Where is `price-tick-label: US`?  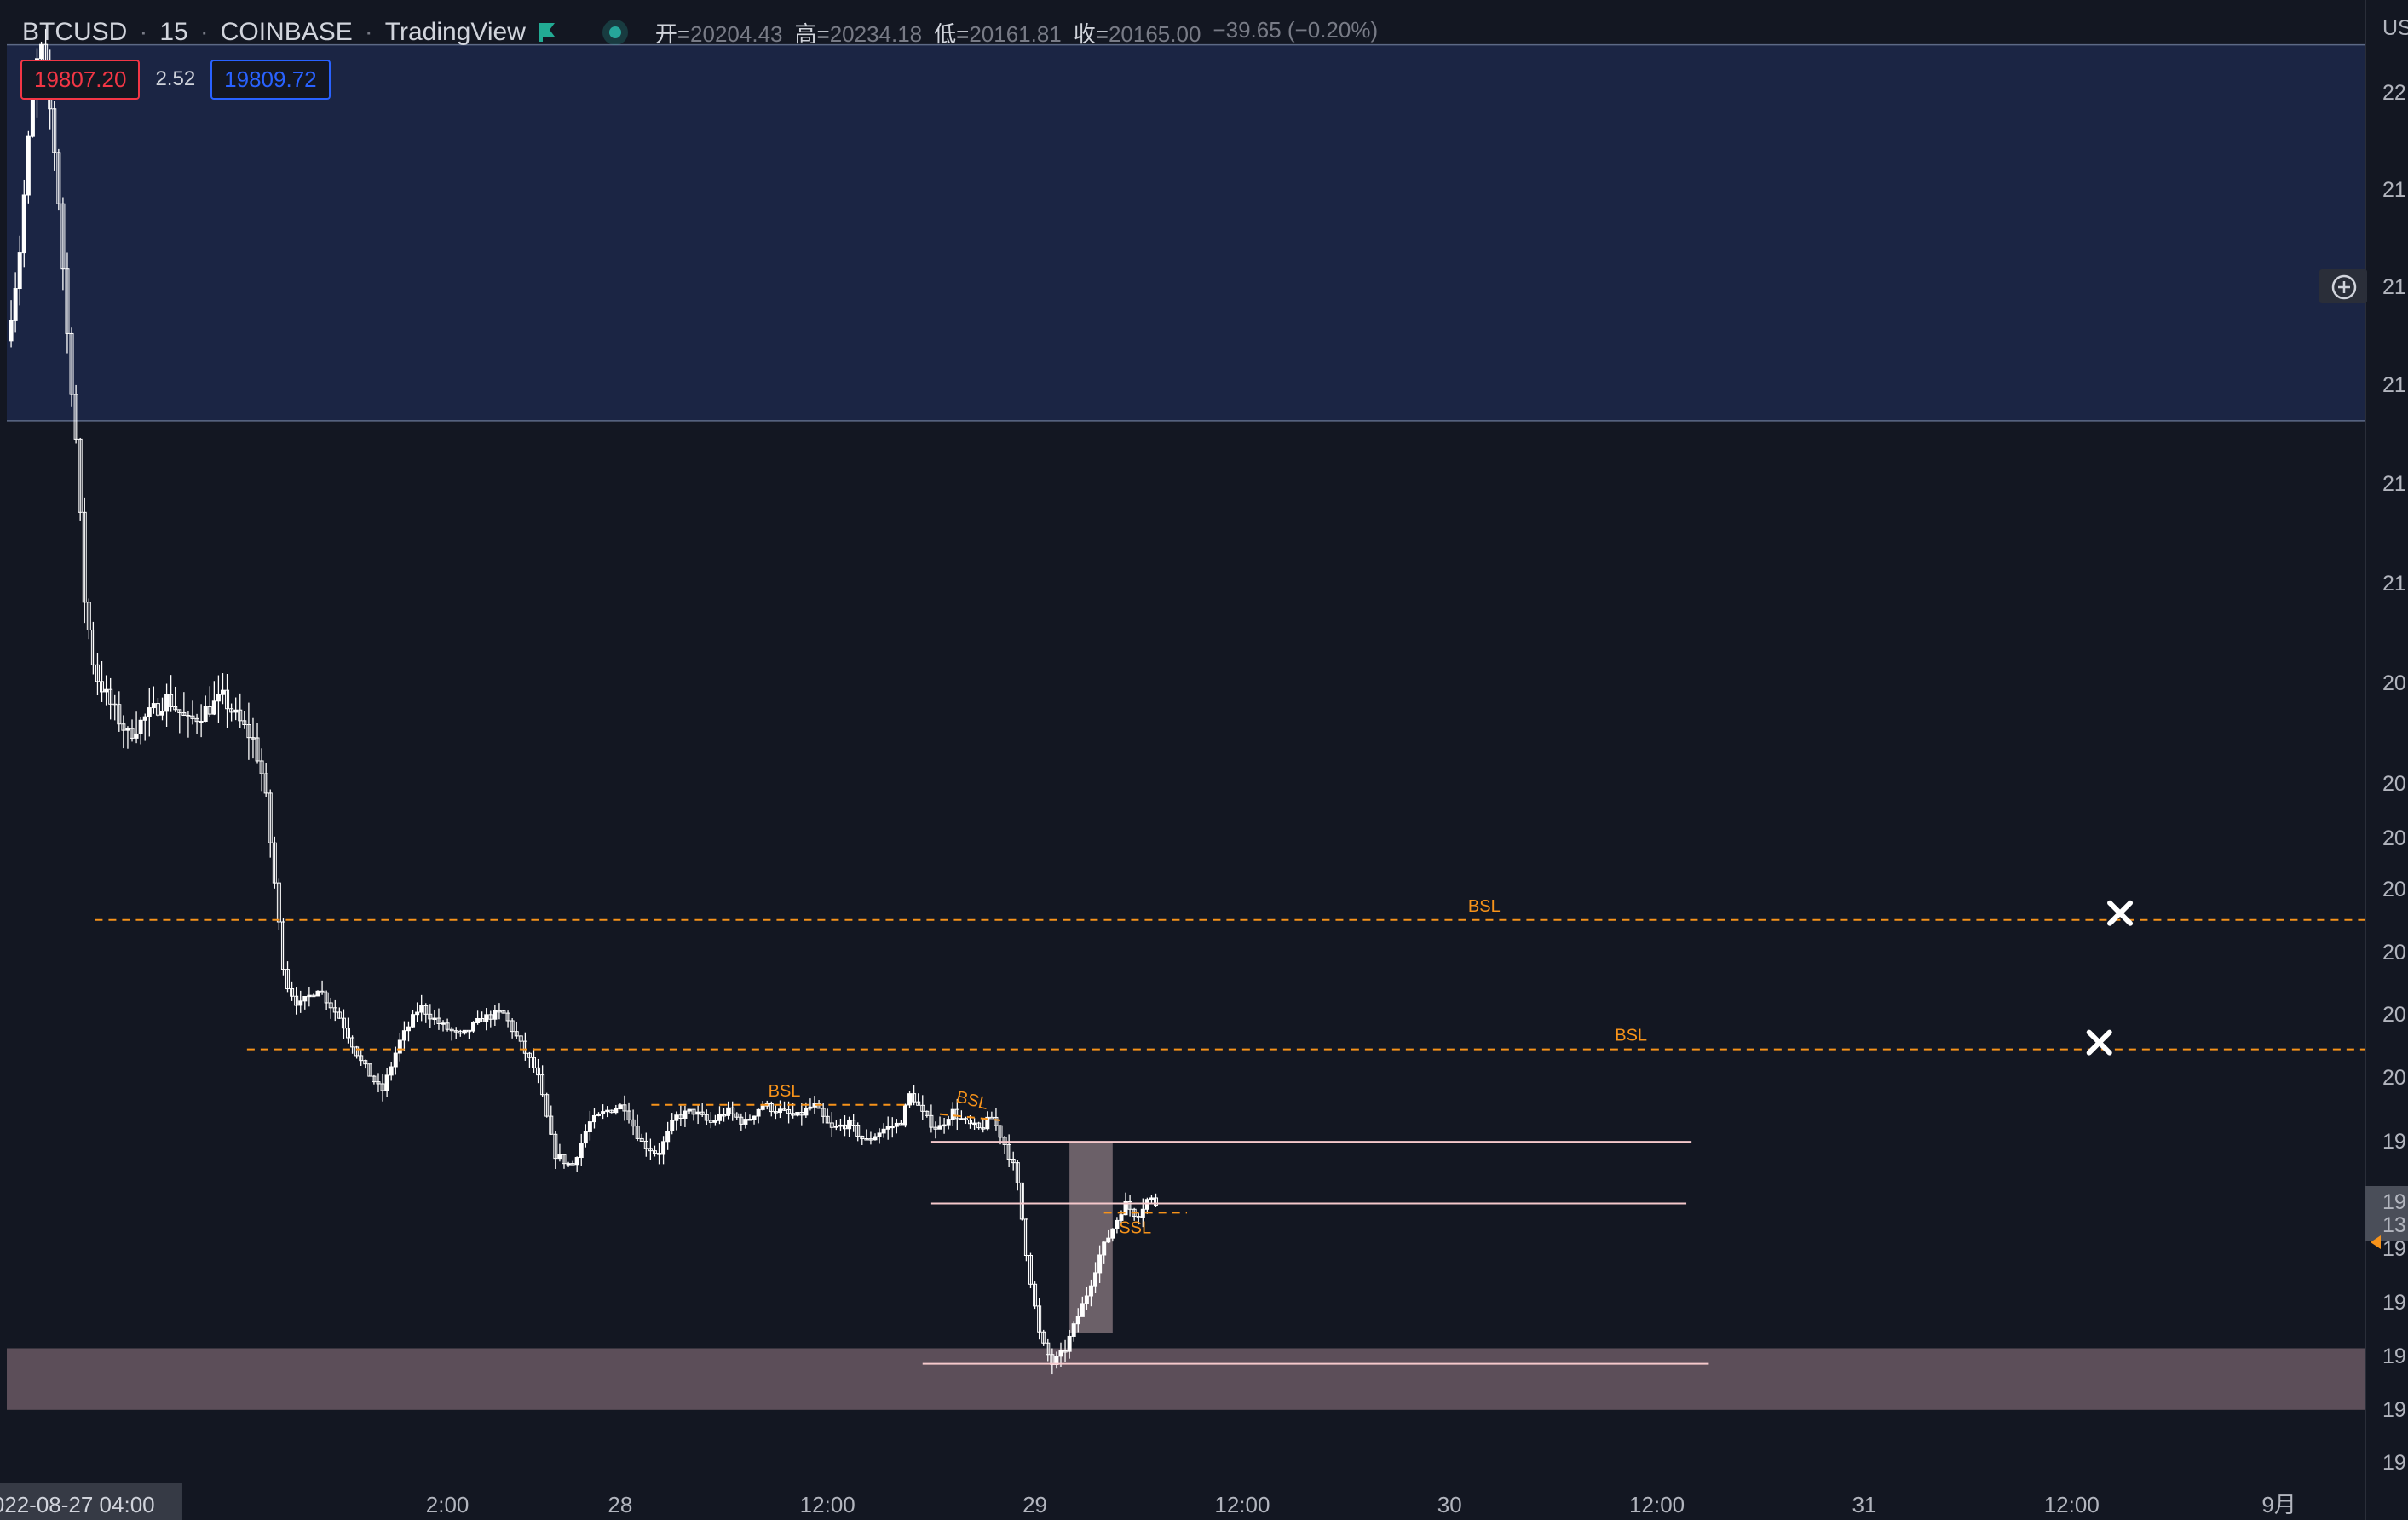 price-tick-label: US is located at coordinates (2395, 28).